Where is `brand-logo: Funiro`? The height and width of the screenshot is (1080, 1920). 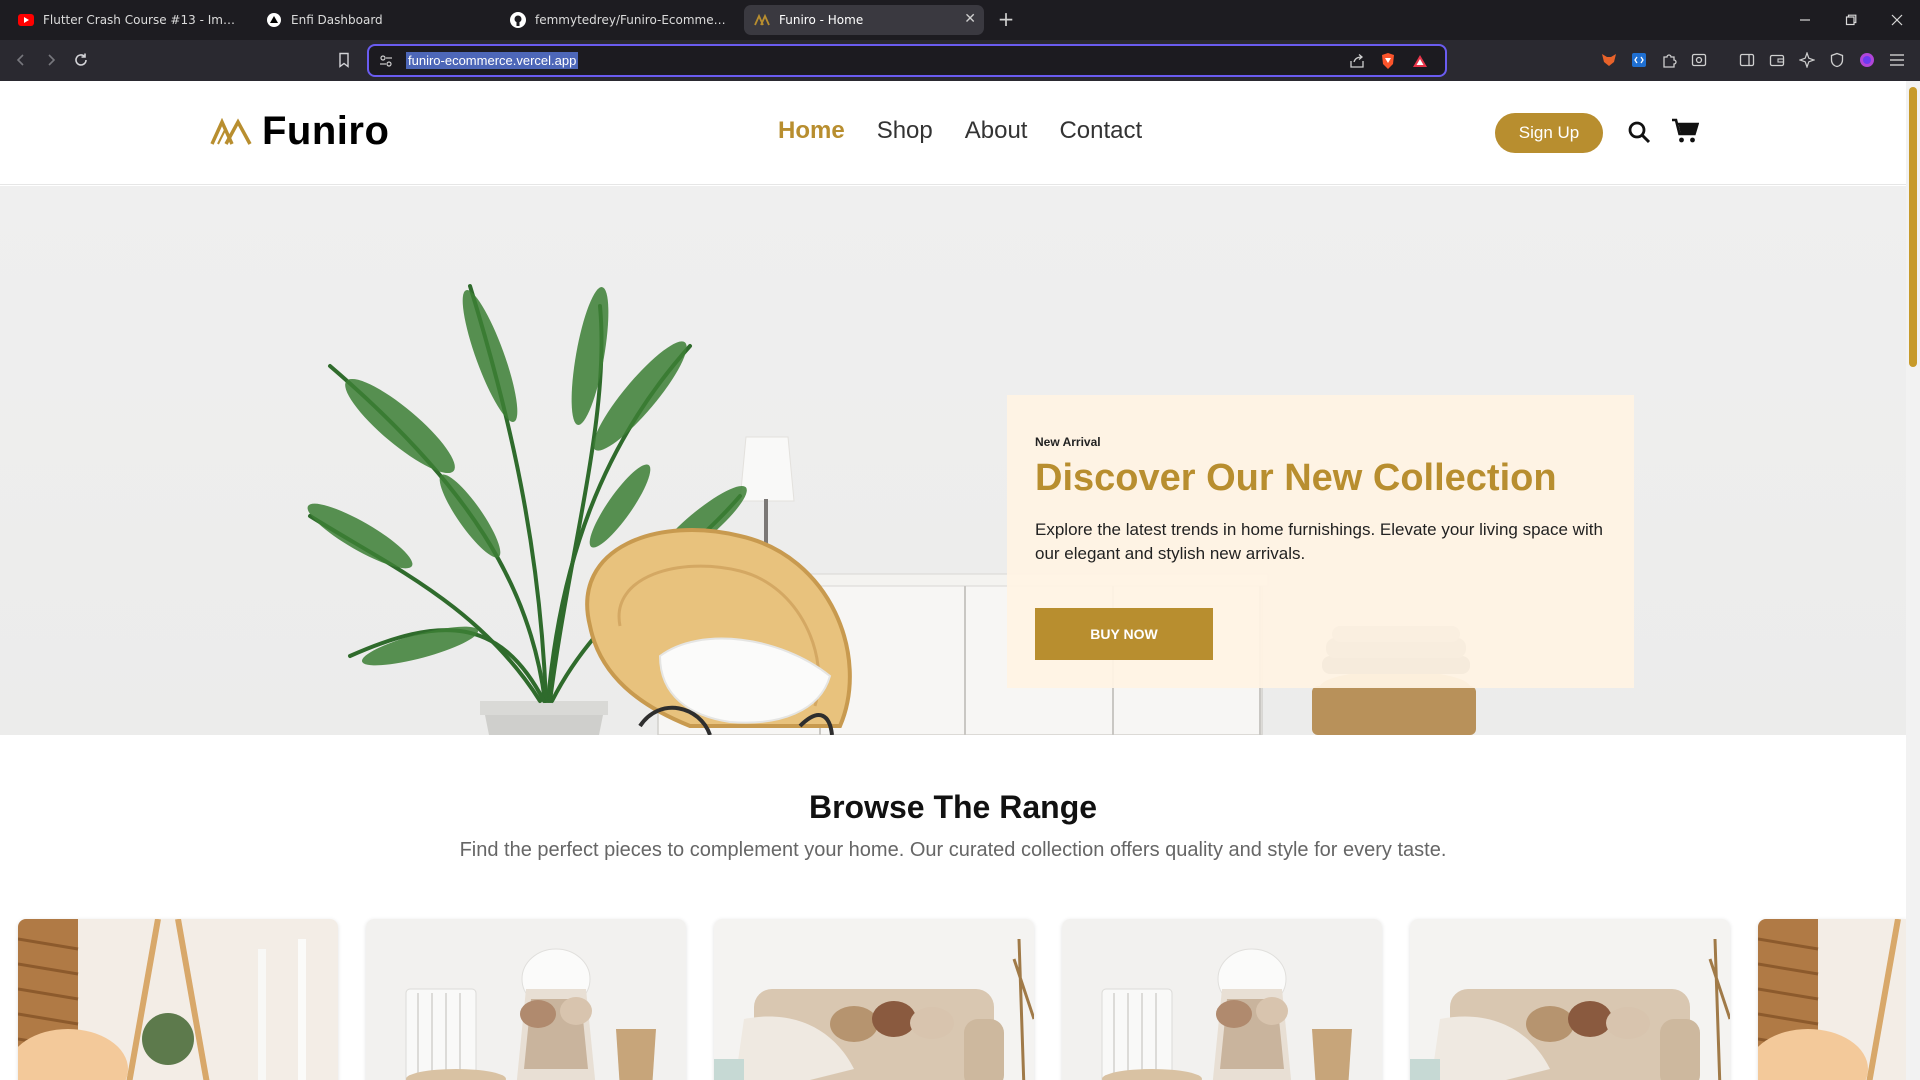
brand-logo: Funiro is located at coordinates (299, 131).